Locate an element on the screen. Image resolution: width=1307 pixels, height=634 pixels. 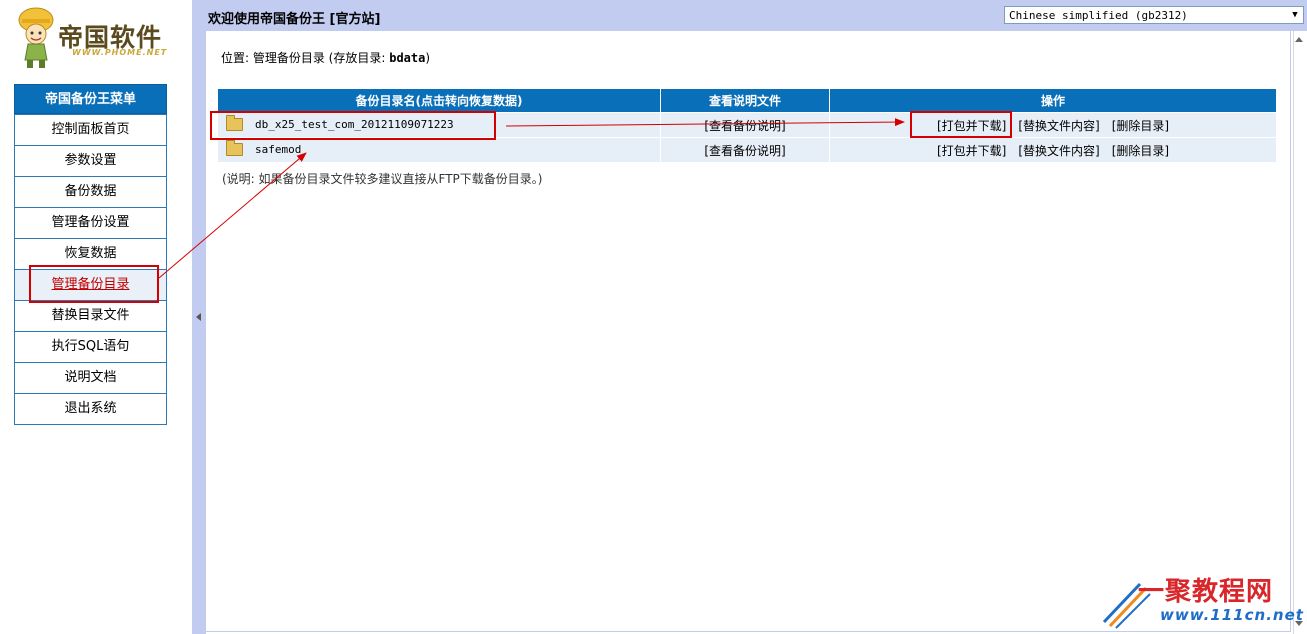
col-header-readme: 查看说明文件 is located at coordinates (745, 100).